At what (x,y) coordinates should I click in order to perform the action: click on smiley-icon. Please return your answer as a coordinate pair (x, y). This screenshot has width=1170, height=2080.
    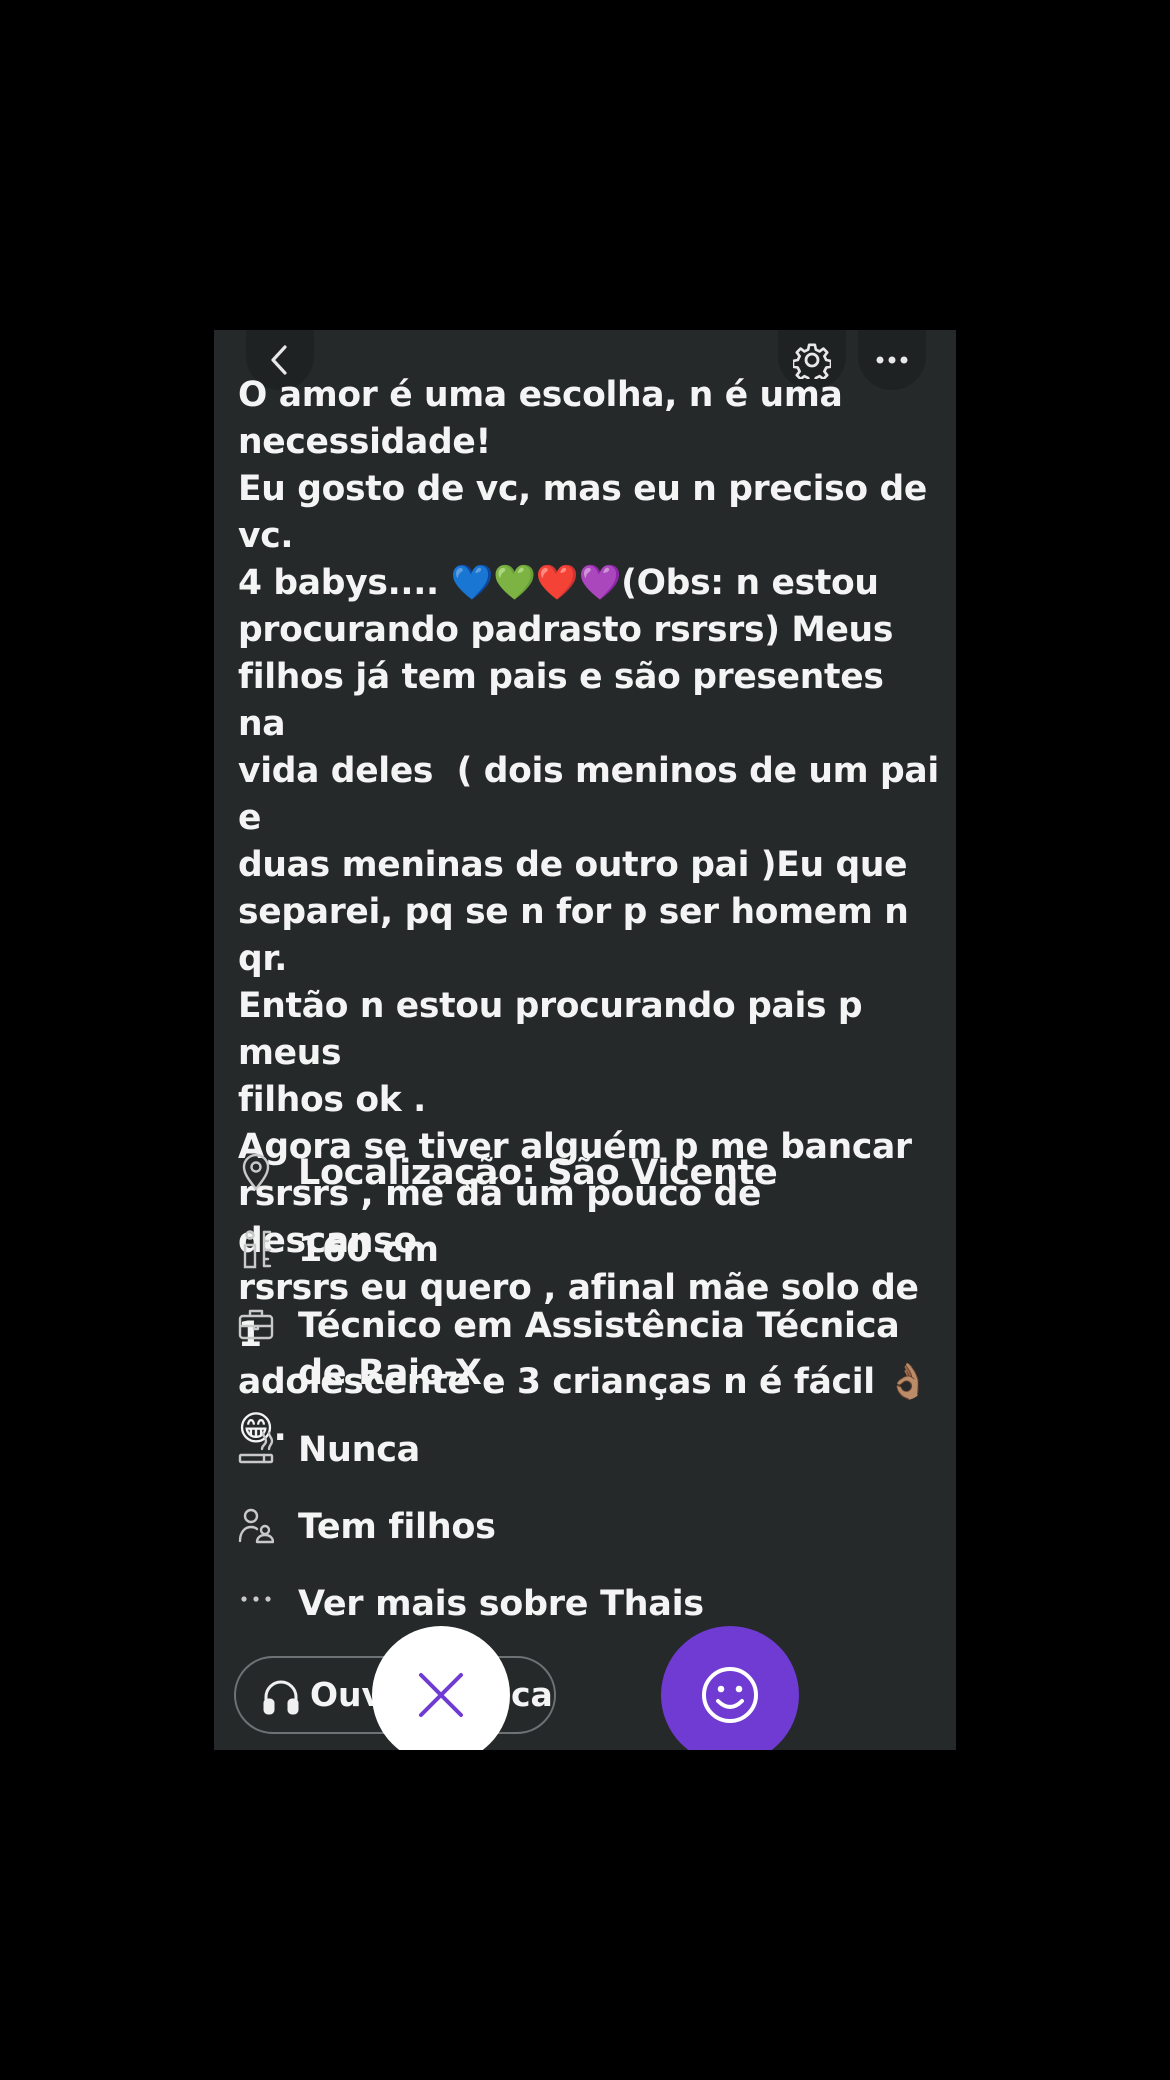
    Looking at the image, I should click on (730, 1695).